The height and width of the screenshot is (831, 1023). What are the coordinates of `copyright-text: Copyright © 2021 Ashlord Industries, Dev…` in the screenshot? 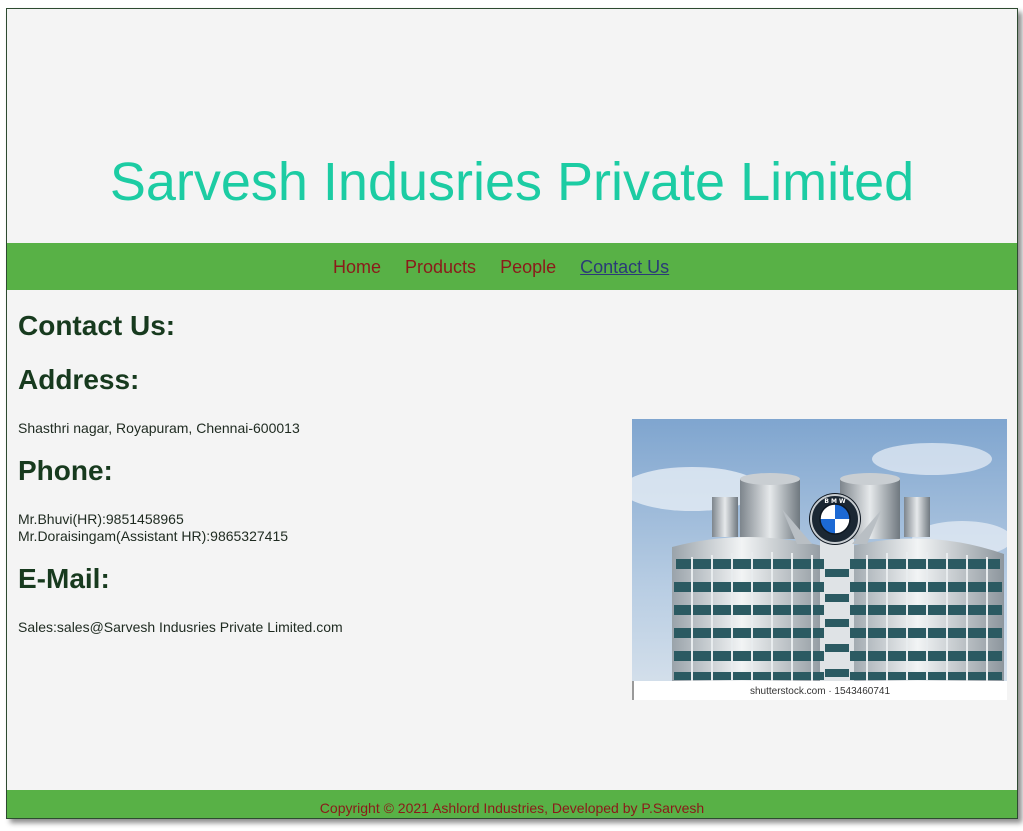 It's located at (512, 808).